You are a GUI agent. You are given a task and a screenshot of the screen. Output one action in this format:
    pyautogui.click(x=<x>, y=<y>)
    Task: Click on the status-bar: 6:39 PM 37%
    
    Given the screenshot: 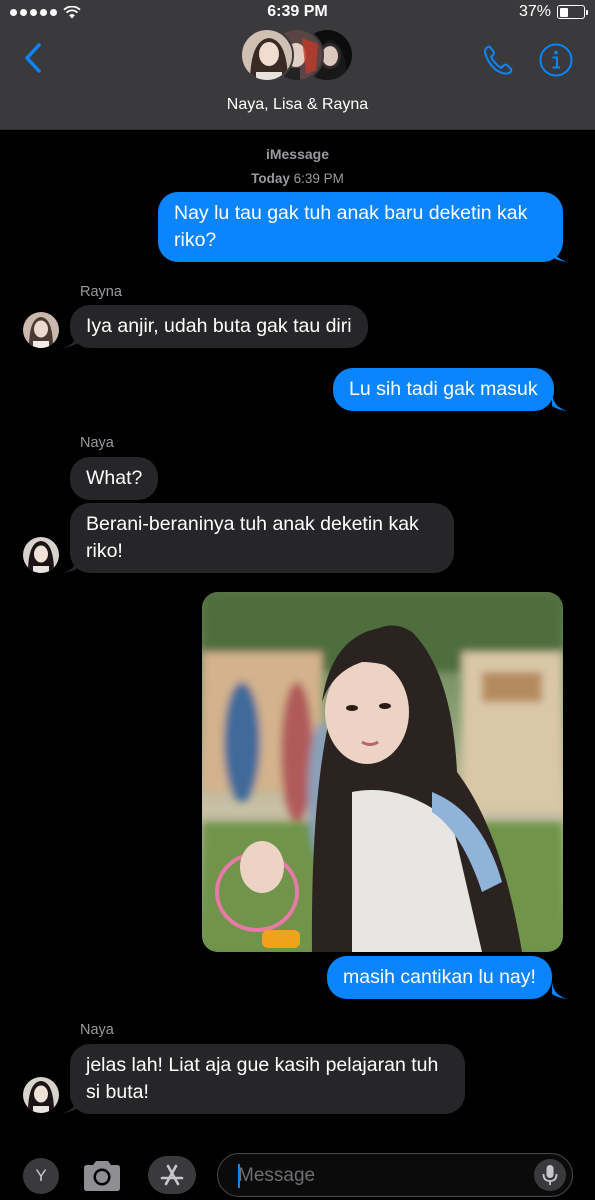 What is the action you would take?
    pyautogui.click(x=297, y=12)
    